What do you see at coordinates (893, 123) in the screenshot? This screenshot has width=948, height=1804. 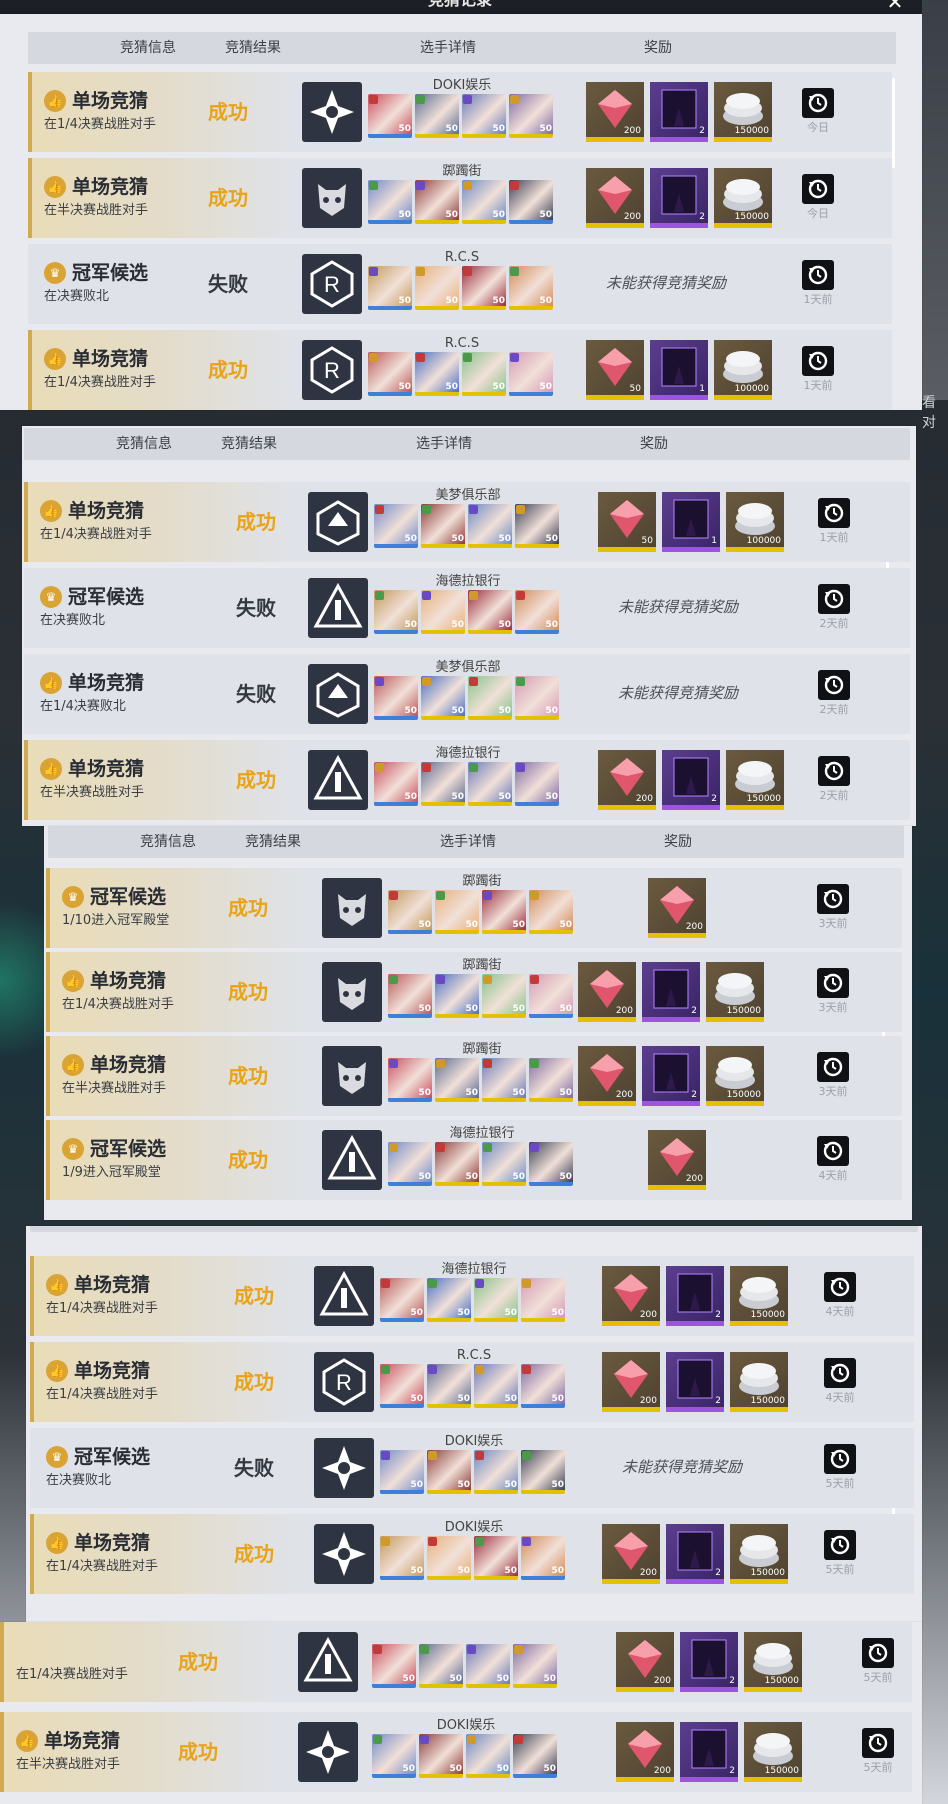 I see `scrollbar` at bounding box center [893, 123].